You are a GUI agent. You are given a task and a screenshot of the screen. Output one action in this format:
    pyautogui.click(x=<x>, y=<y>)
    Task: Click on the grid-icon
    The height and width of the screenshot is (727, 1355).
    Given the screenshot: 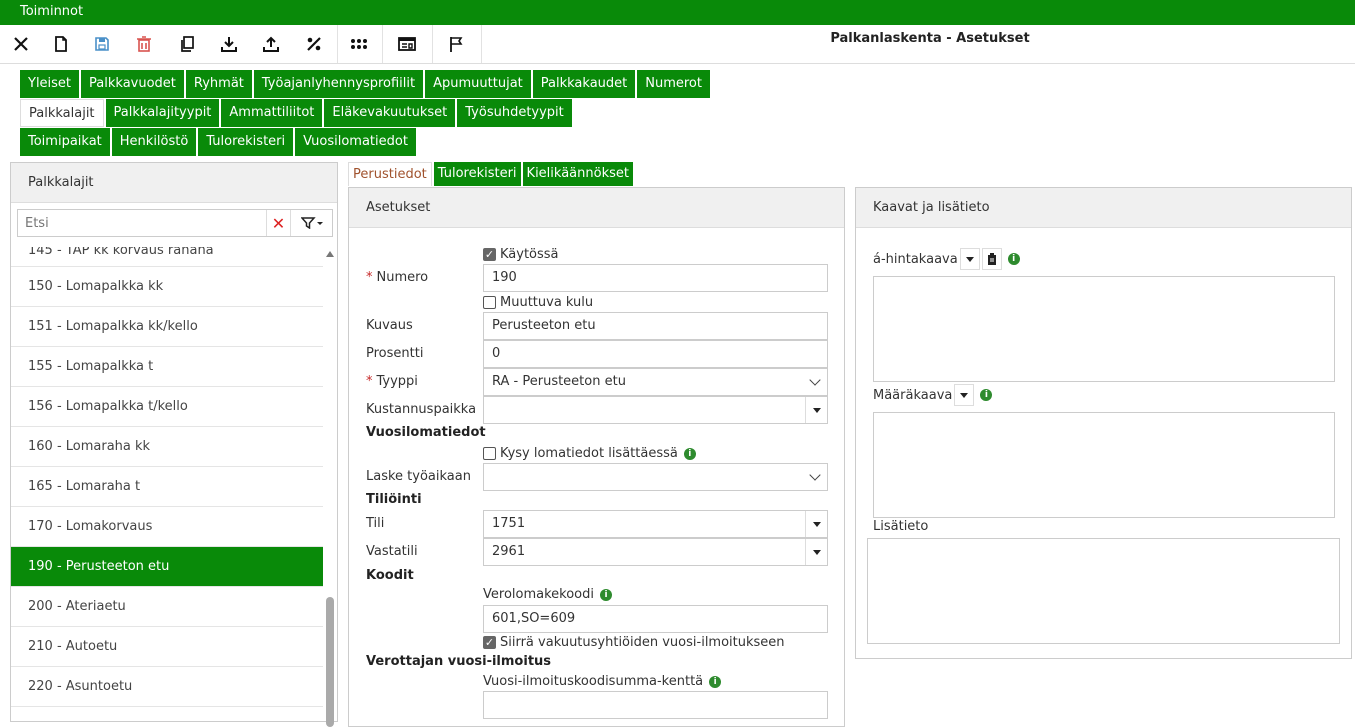 What is the action you would take?
    pyautogui.click(x=359, y=44)
    